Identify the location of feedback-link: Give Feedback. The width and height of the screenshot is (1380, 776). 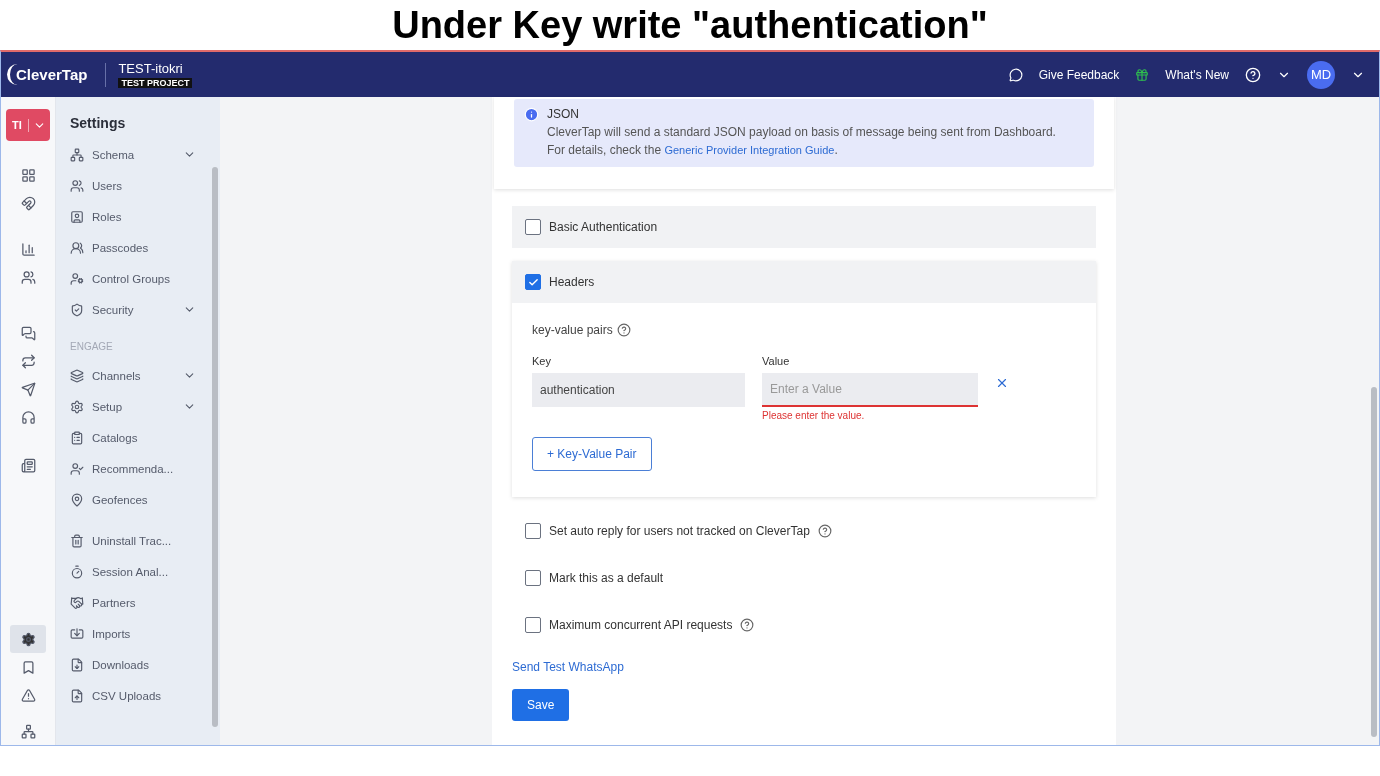
(1079, 74).